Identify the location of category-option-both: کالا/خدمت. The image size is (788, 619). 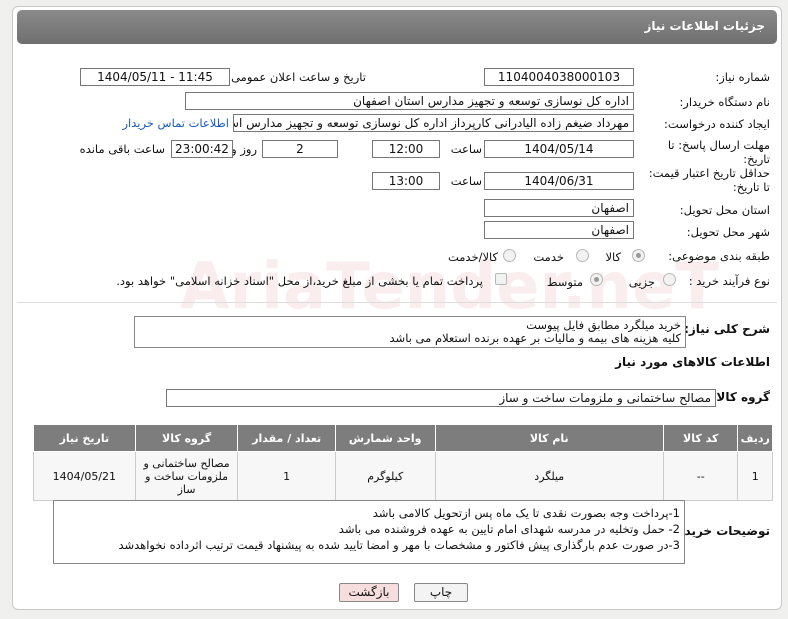
(472, 257).